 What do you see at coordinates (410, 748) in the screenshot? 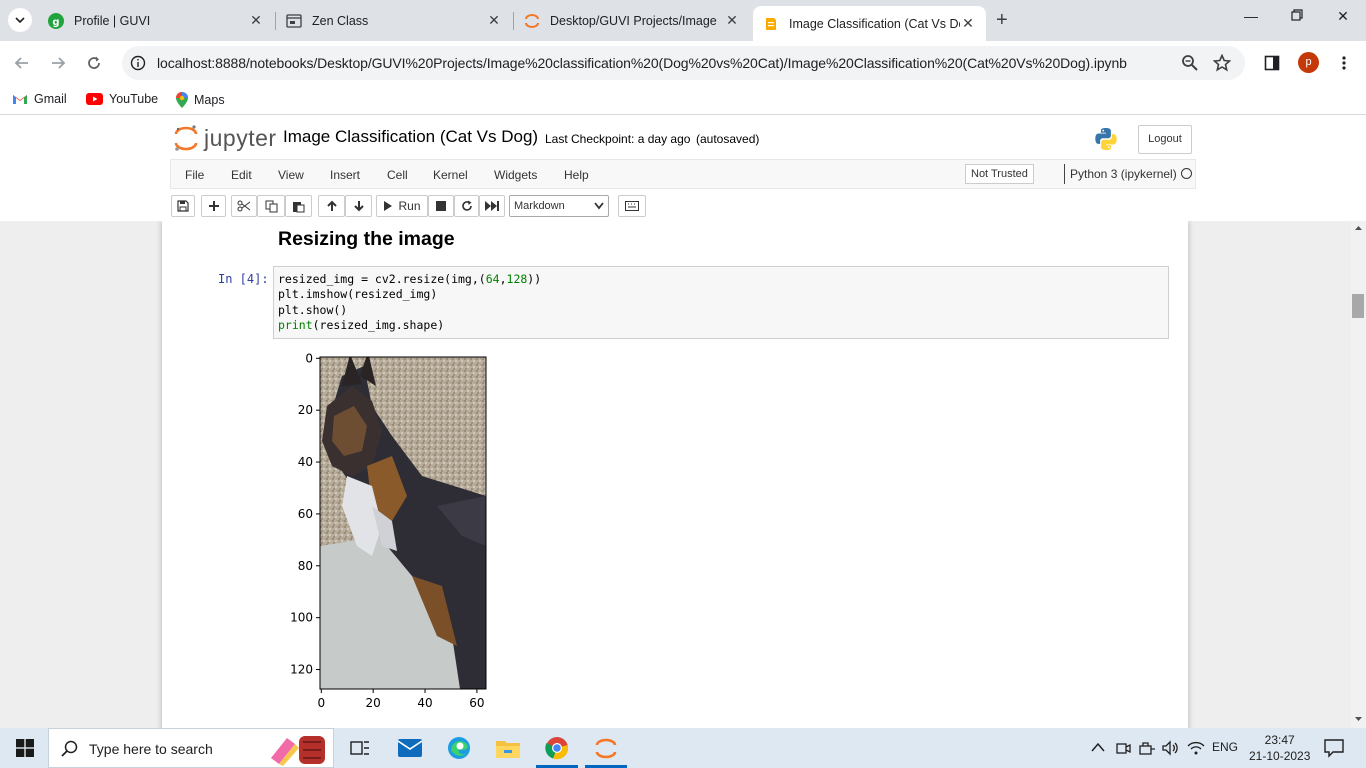
I see `mail-icon` at bounding box center [410, 748].